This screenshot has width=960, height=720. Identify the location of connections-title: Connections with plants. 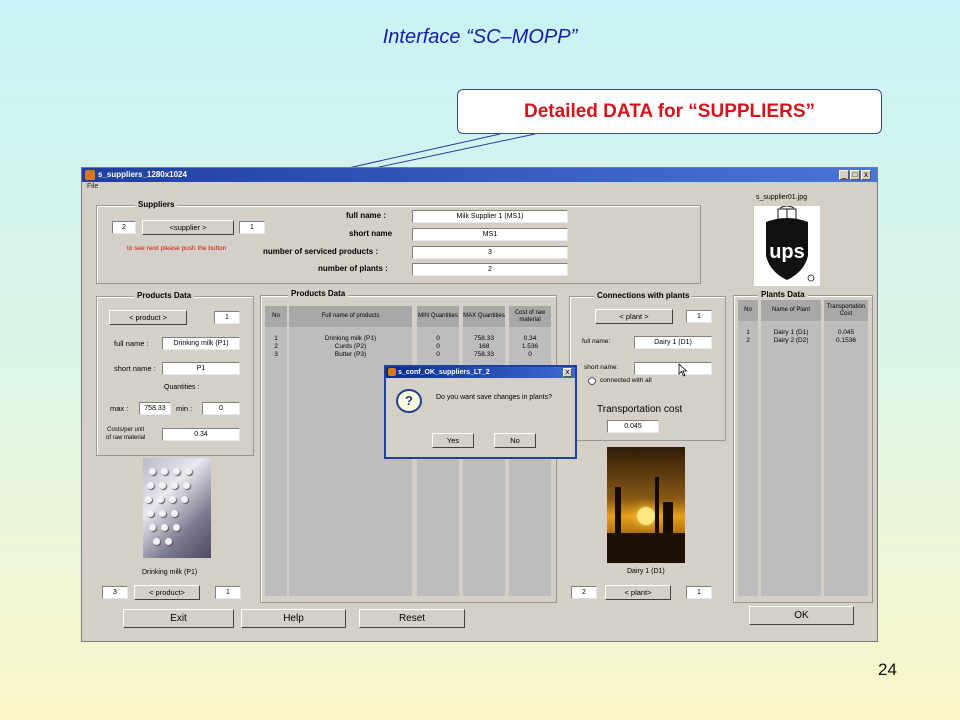
(643, 295).